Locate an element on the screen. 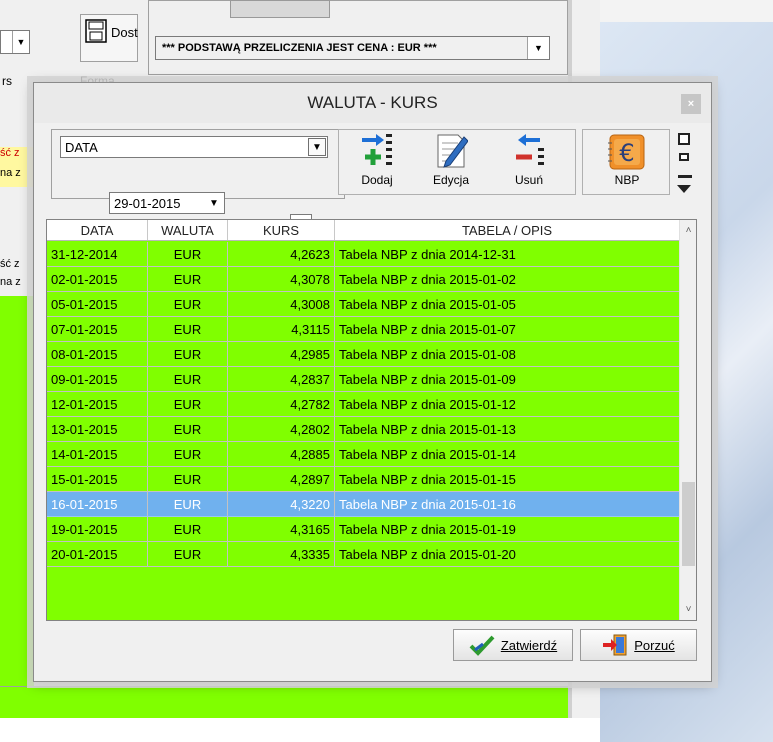 The width and height of the screenshot is (773, 742). cell-opis: Tabela NBP z dnia 2015-01-14 is located at coordinates (507, 454).